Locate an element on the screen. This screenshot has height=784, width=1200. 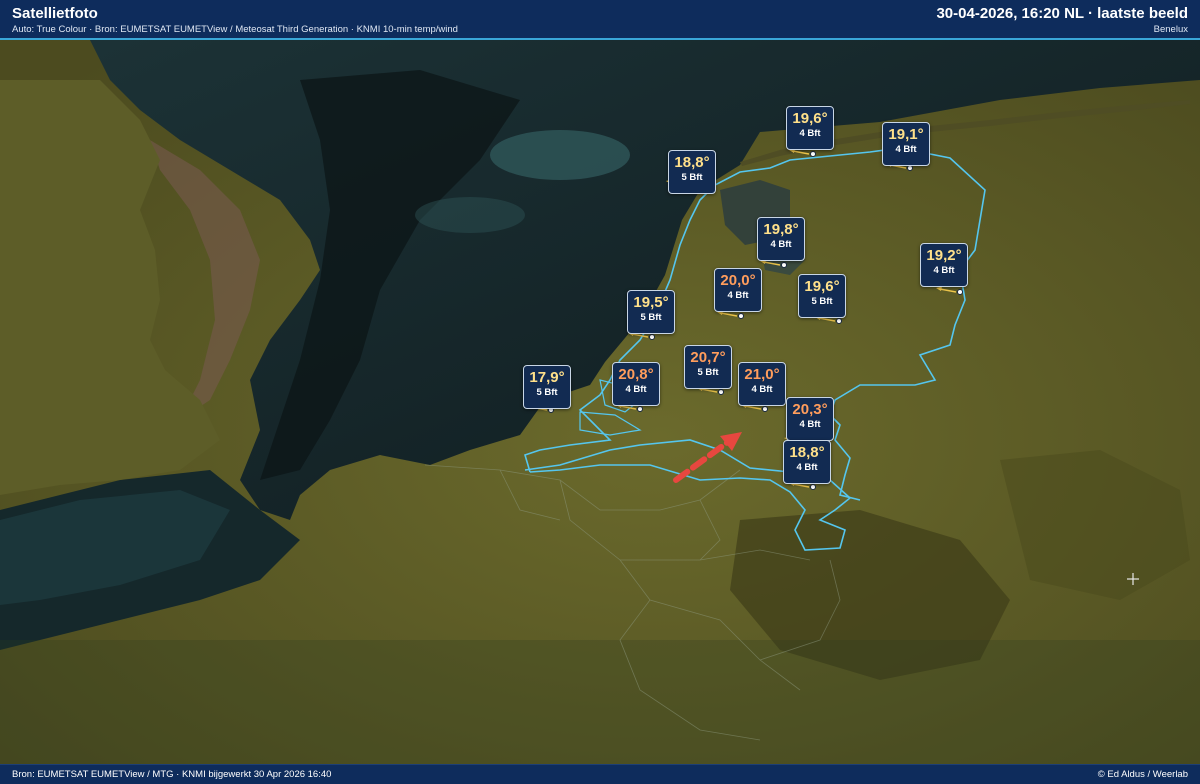
temperature-value: 19,8° is located at coordinates (781, 229).